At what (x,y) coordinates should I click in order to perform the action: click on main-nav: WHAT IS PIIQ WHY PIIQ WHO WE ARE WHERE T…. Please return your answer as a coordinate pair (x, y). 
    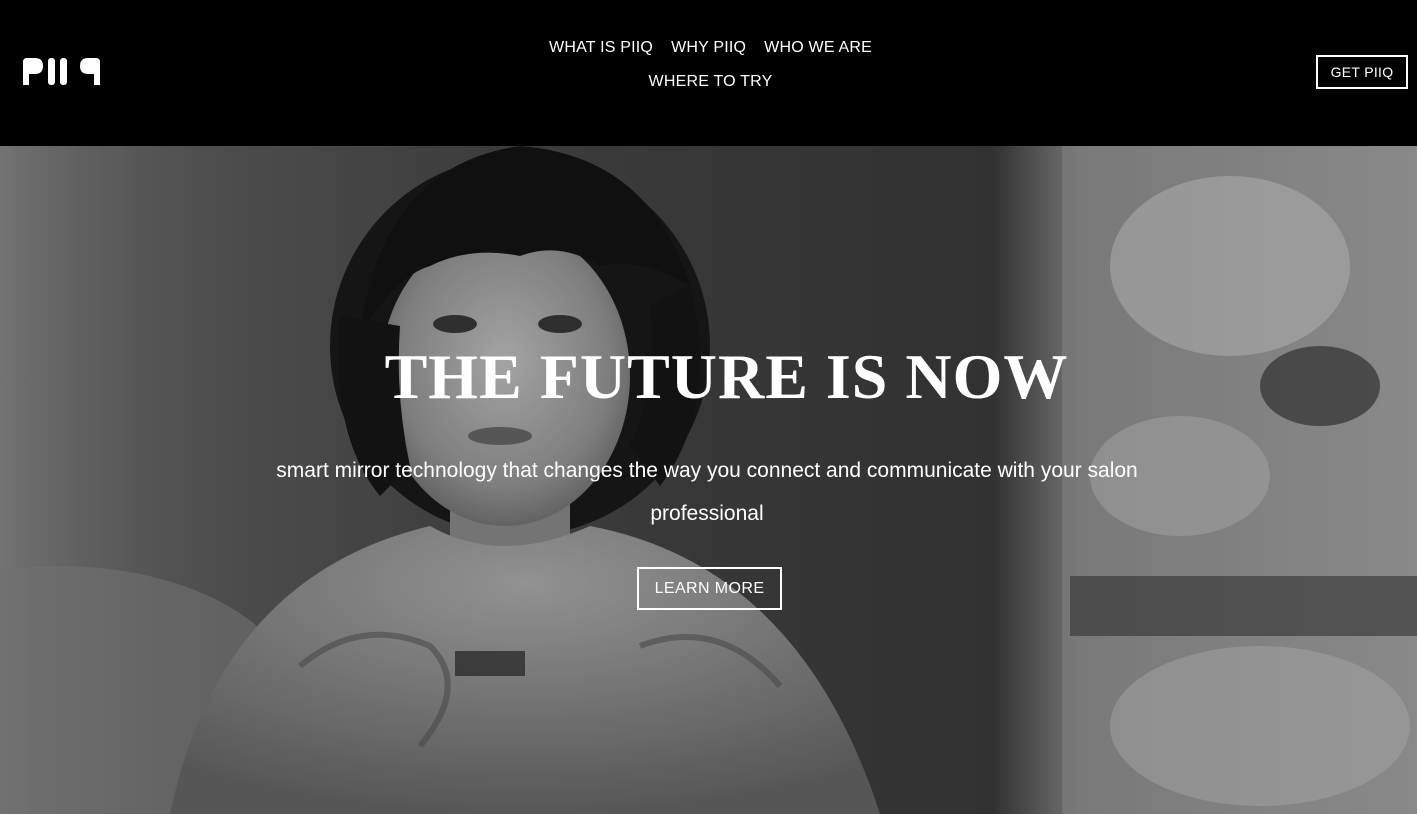
    Looking at the image, I should click on (710, 65).